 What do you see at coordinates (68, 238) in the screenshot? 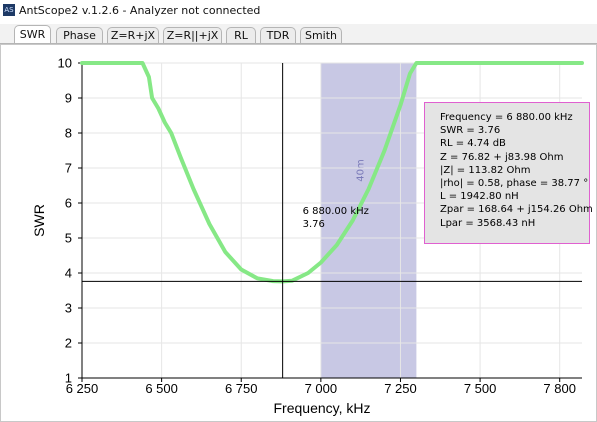
I see `y-tick-label: 5` at bounding box center [68, 238].